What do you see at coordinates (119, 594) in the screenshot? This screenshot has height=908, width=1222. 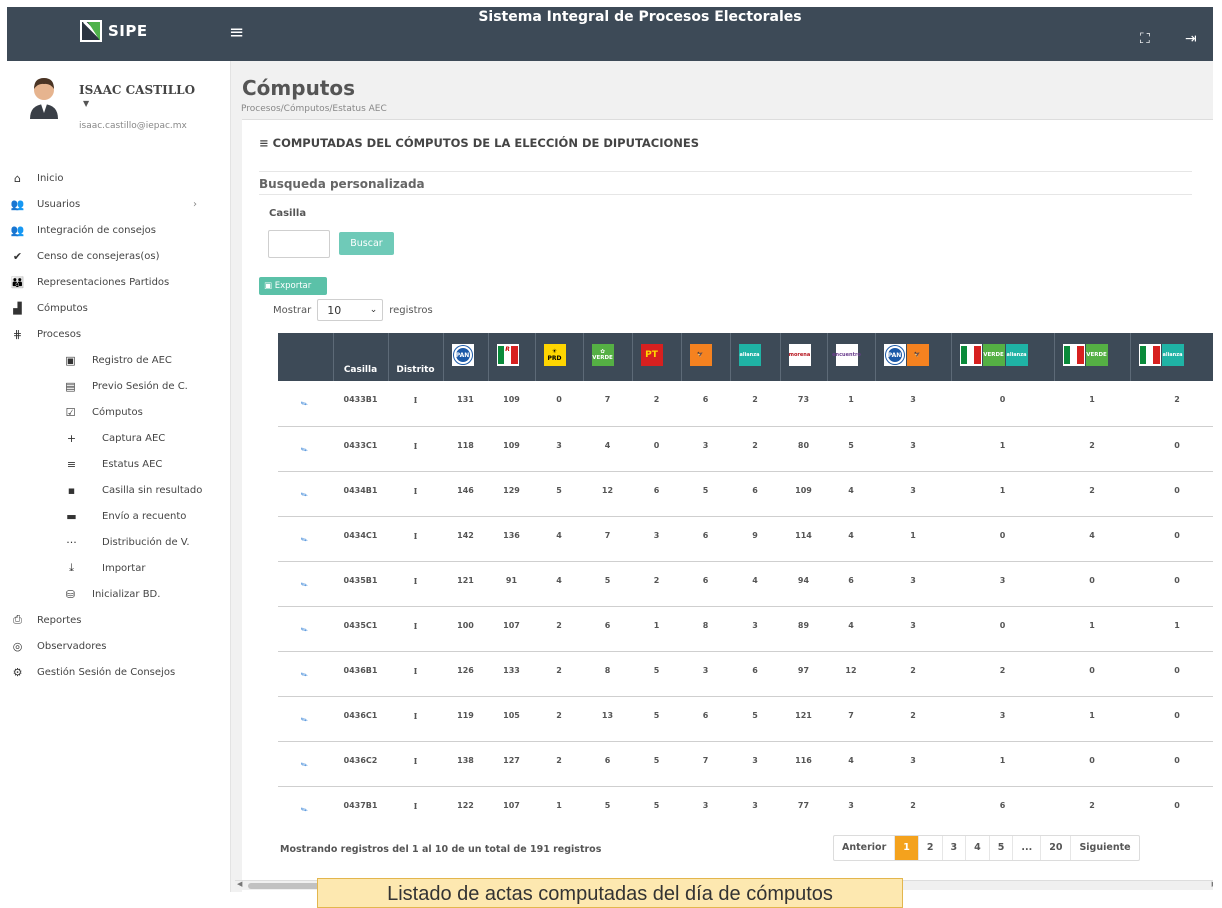 I see `sidebar-item-inicializar-bd: ⛁ Inicializar BD.` at bounding box center [119, 594].